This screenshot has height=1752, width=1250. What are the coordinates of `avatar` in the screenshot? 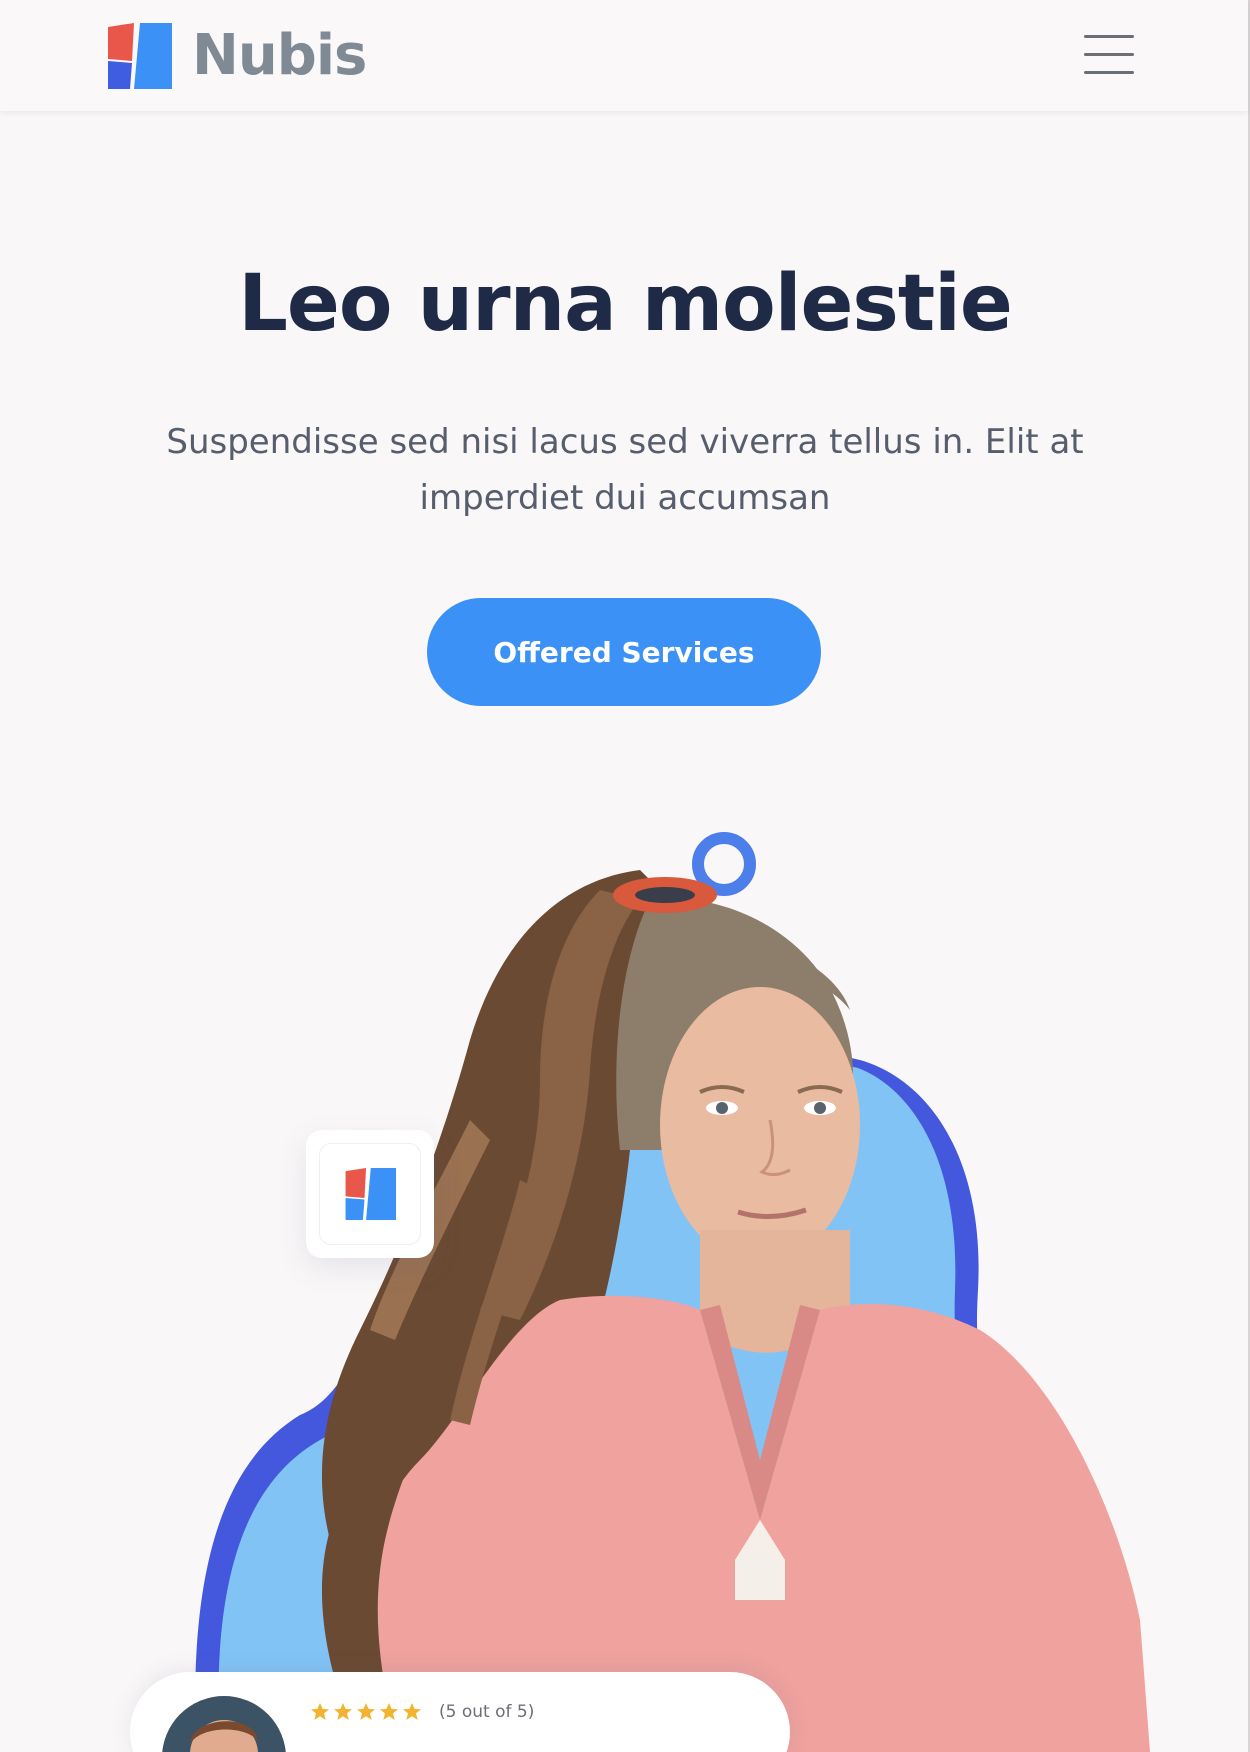 It's located at (224, 1724).